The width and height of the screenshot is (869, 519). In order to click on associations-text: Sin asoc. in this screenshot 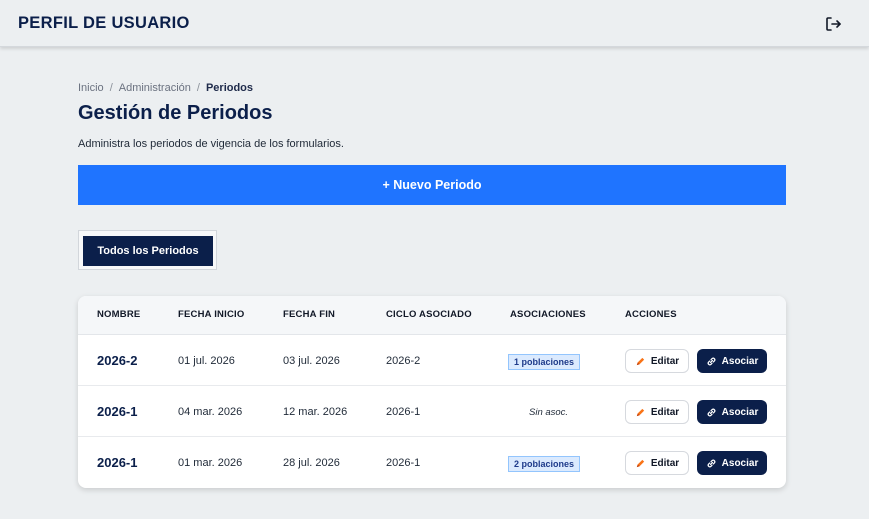, I will do `click(549, 412)`.